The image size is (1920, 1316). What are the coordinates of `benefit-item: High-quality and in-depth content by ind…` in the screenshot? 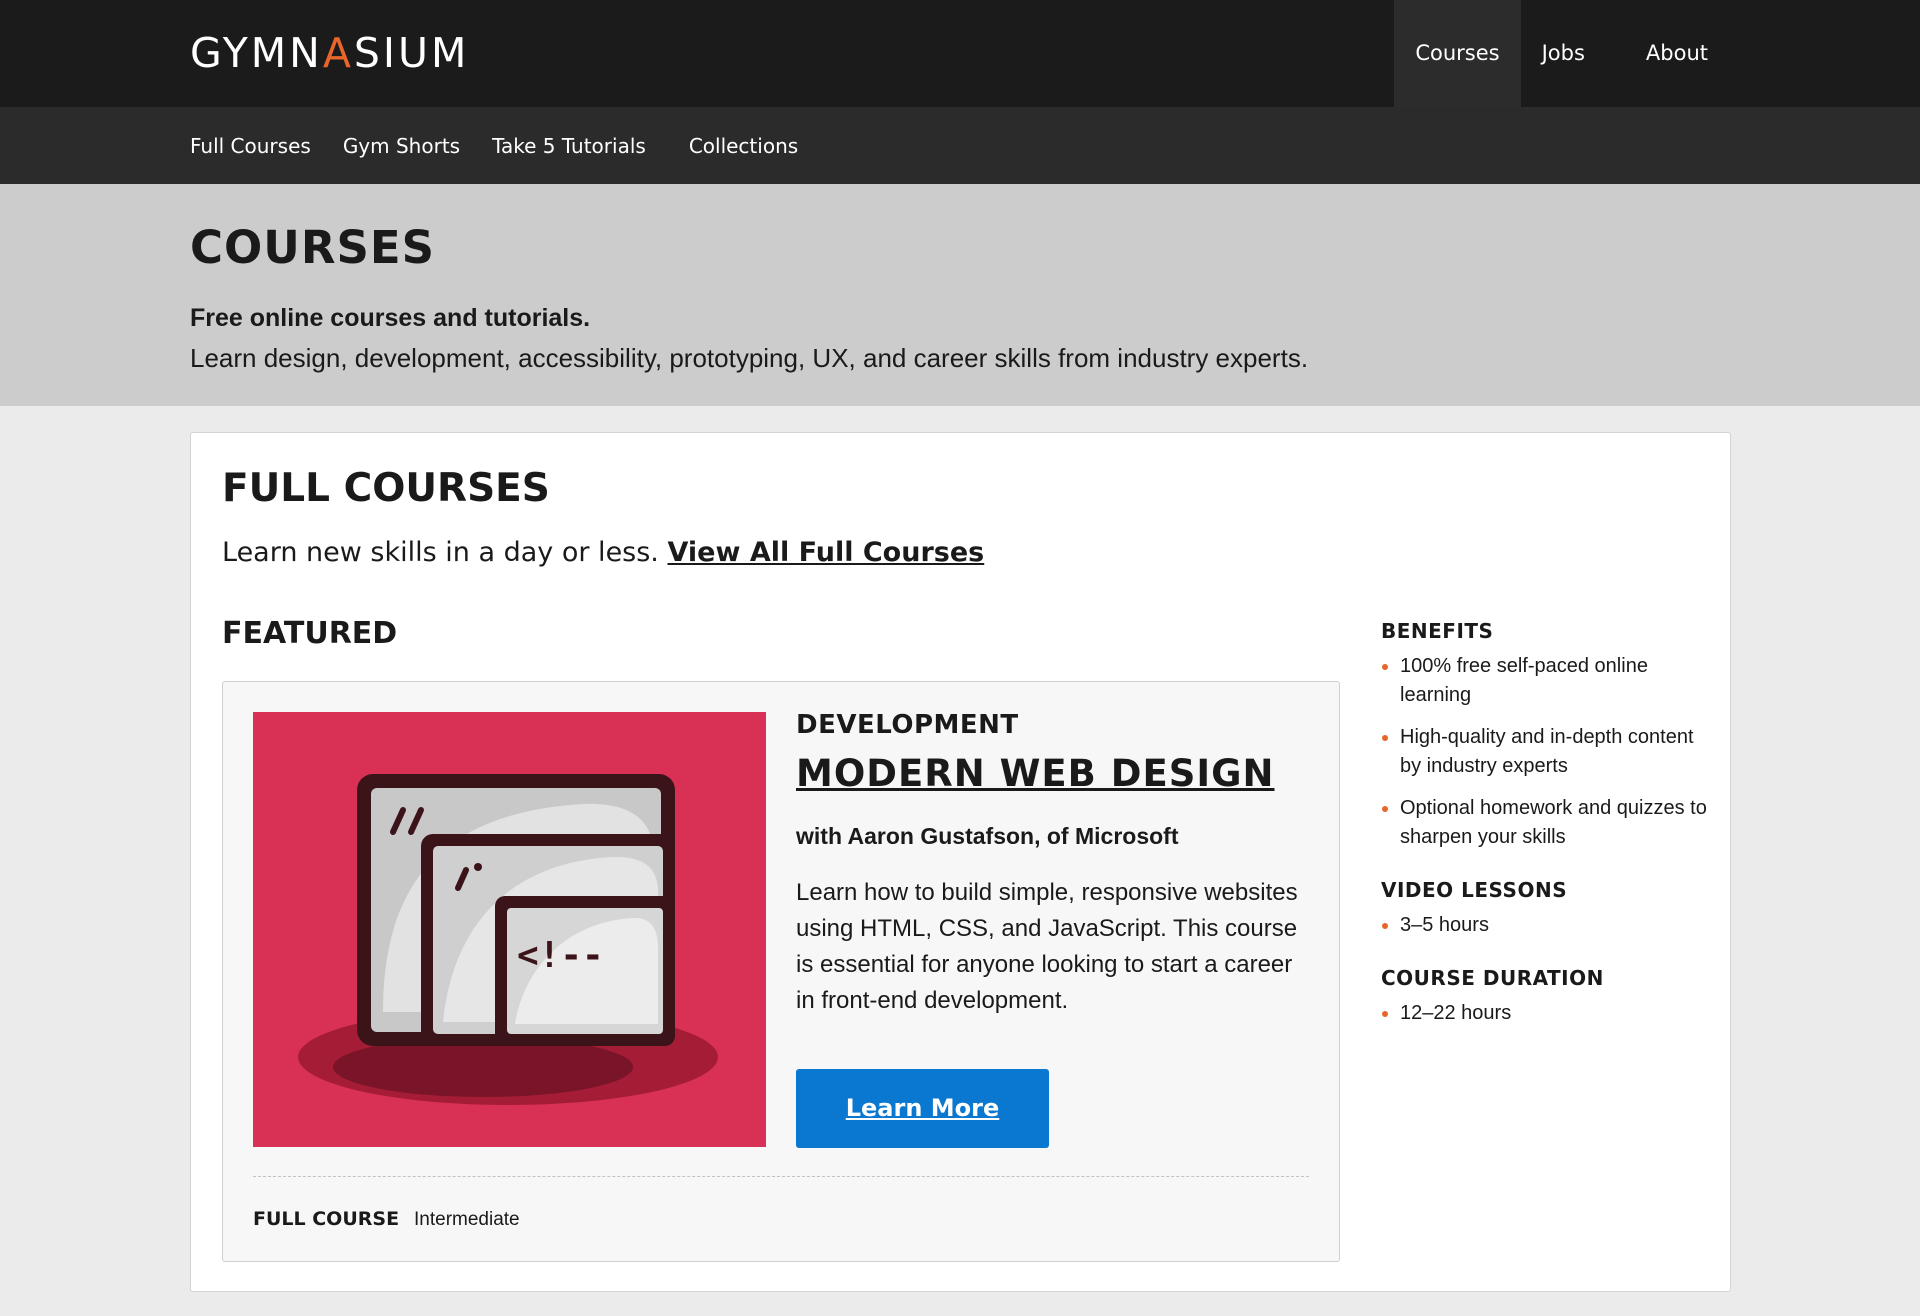 It's located at (1546, 752).